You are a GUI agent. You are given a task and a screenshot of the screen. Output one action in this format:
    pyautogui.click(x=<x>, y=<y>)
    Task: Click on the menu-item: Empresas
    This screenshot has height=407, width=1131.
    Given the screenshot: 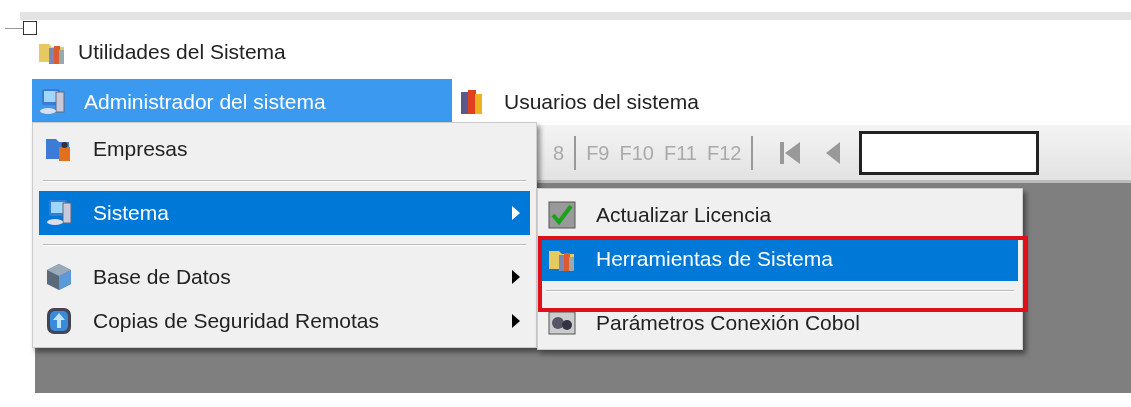 What is the action you would take?
    pyautogui.click(x=284, y=149)
    